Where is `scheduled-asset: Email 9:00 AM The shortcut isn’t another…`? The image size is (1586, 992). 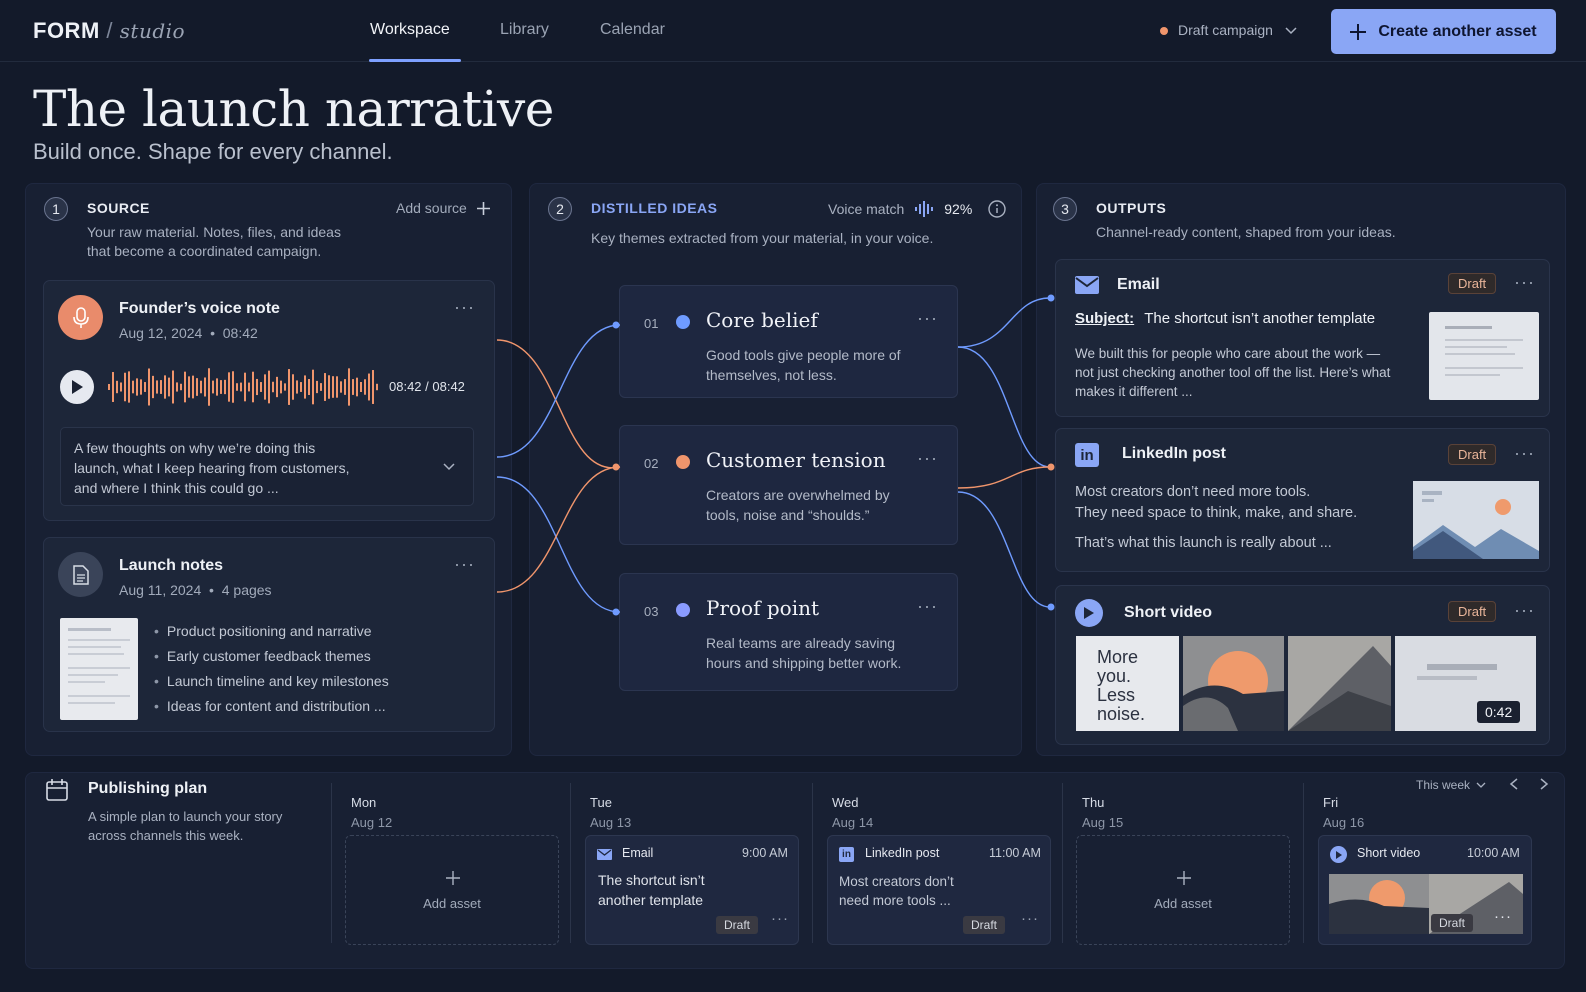
scheduled-asset: Email 9:00 AM The shortcut isn’t another… is located at coordinates (692, 890).